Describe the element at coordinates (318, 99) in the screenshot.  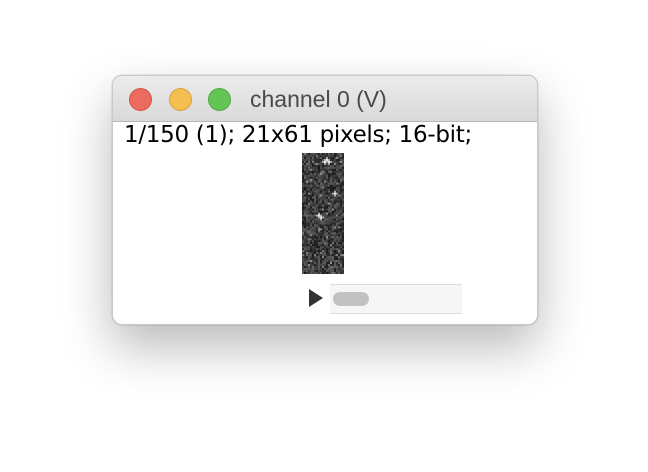
I see `window-title: channel 0 (V)` at that location.